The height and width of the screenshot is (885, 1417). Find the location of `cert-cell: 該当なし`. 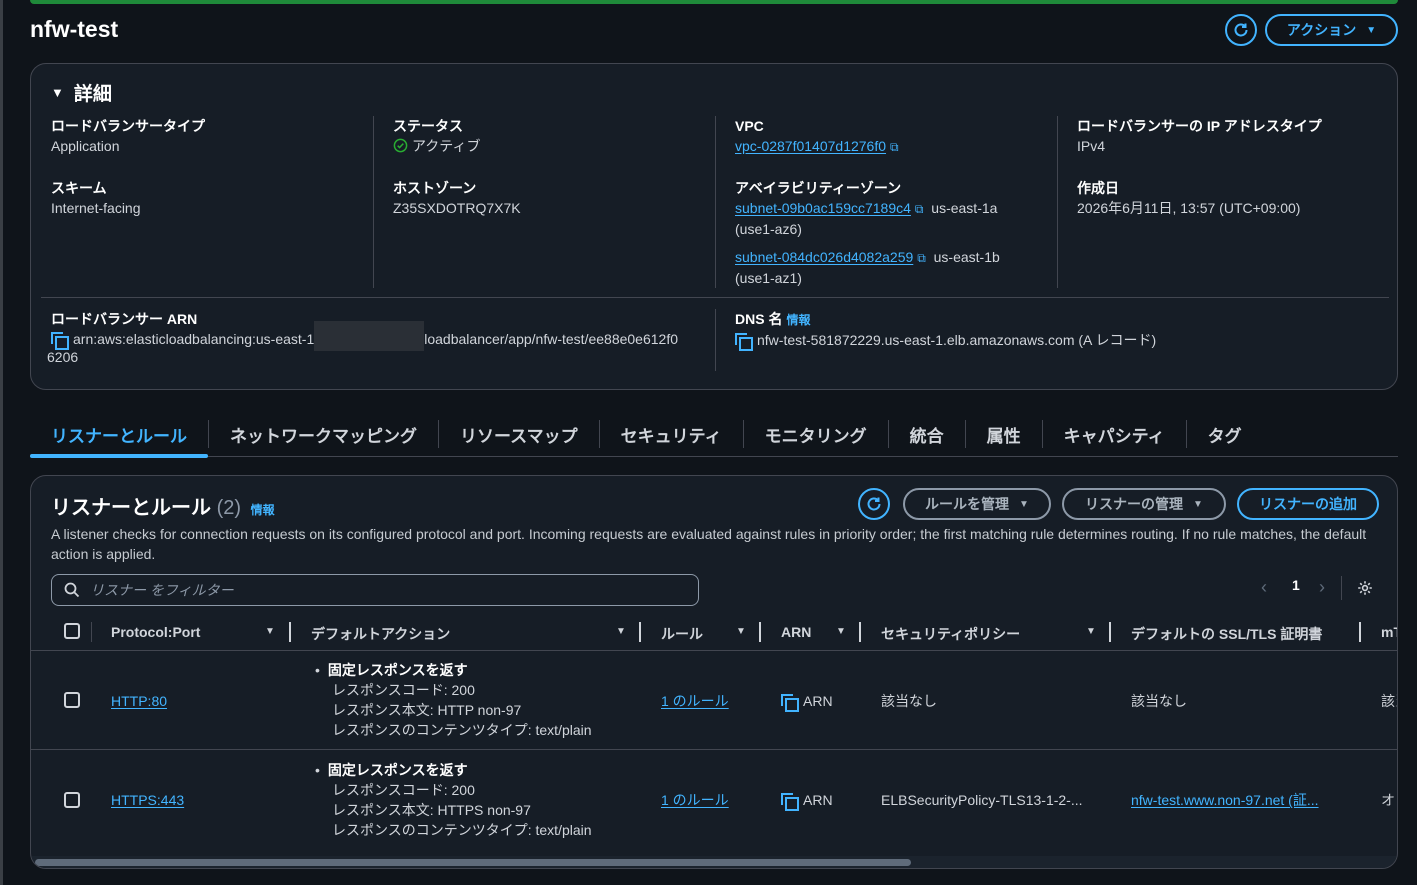

cert-cell: 該当なし is located at coordinates (1159, 701).